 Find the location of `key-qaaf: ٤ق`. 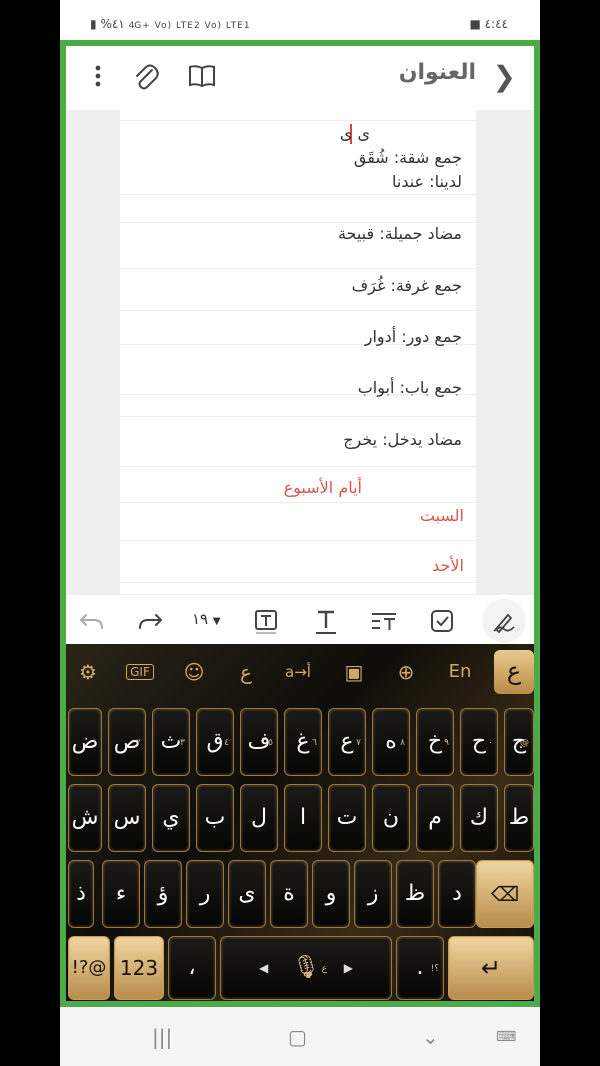

key-qaaf: ٤ق is located at coordinates (215, 742).